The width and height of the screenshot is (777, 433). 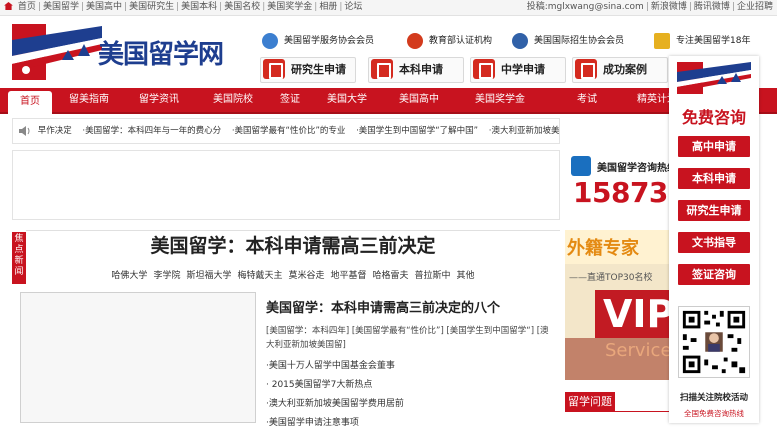 I want to click on school-link: 梅特戴天主, so click(x=259, y=276).